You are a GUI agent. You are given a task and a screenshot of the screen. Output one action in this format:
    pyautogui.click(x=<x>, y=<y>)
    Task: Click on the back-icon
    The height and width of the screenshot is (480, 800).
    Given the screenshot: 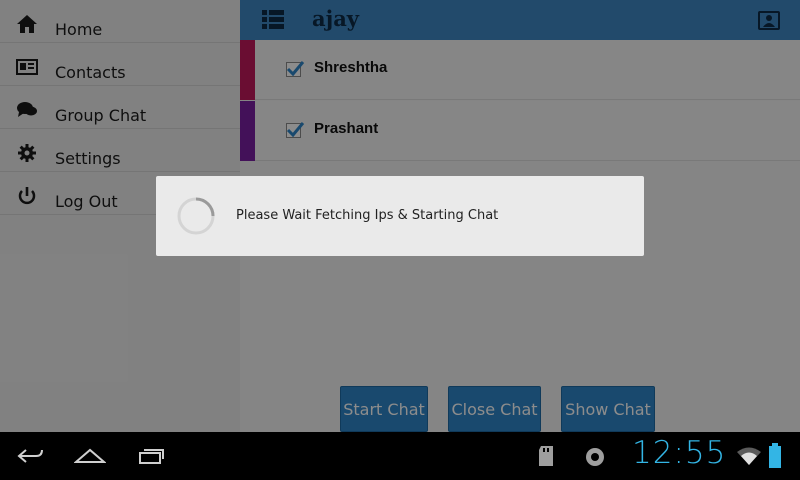 What is the action you would take?
    pyautogui.click(x=31, y=456)
    